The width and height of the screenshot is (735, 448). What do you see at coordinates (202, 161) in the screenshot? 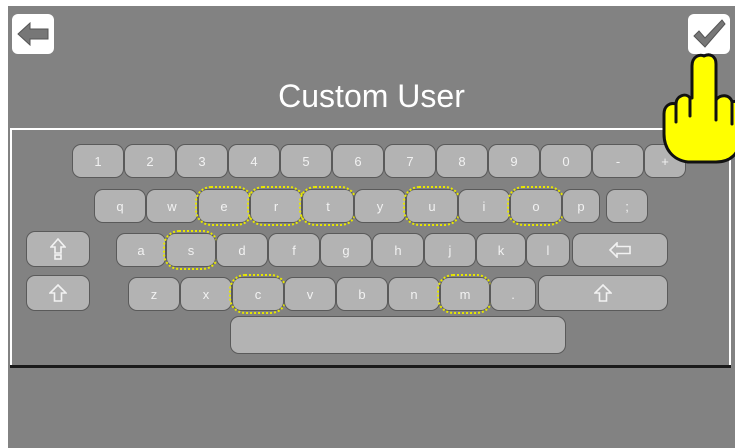
I see `key-3: 3` at bounding box center [202, 161].